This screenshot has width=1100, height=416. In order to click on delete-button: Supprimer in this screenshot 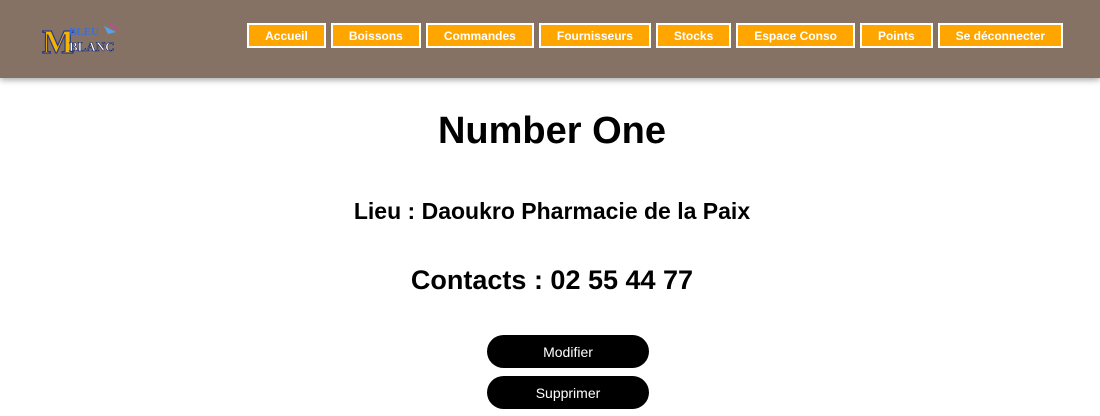, I will do `click(568, 392)`.